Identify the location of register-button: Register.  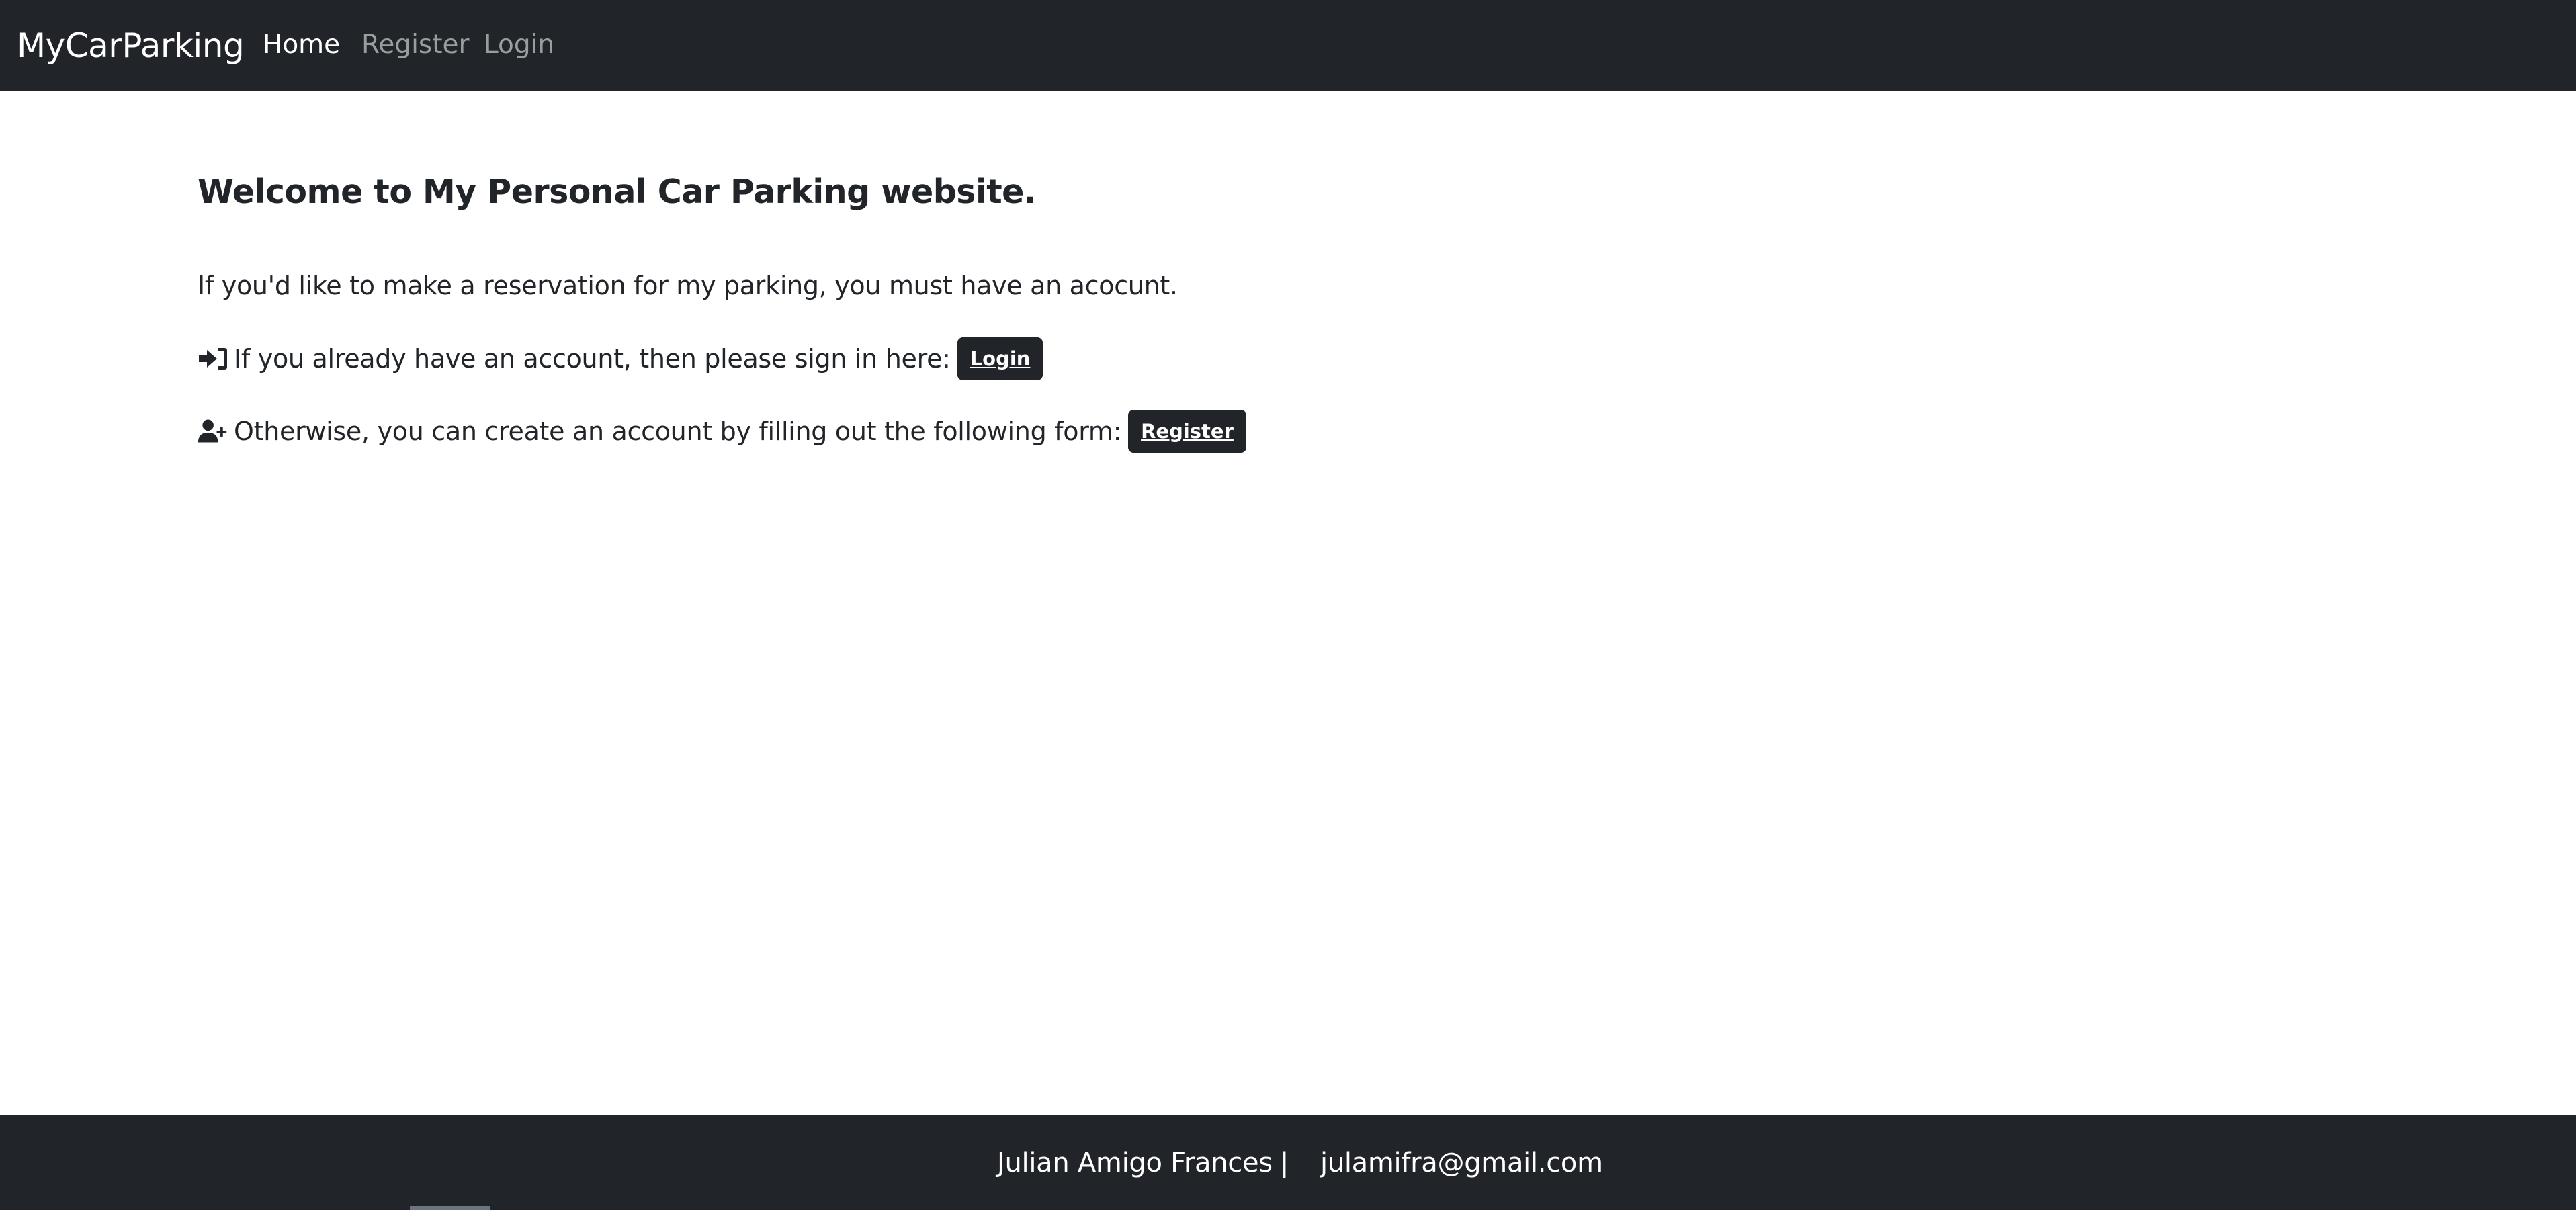
(1187, 431).